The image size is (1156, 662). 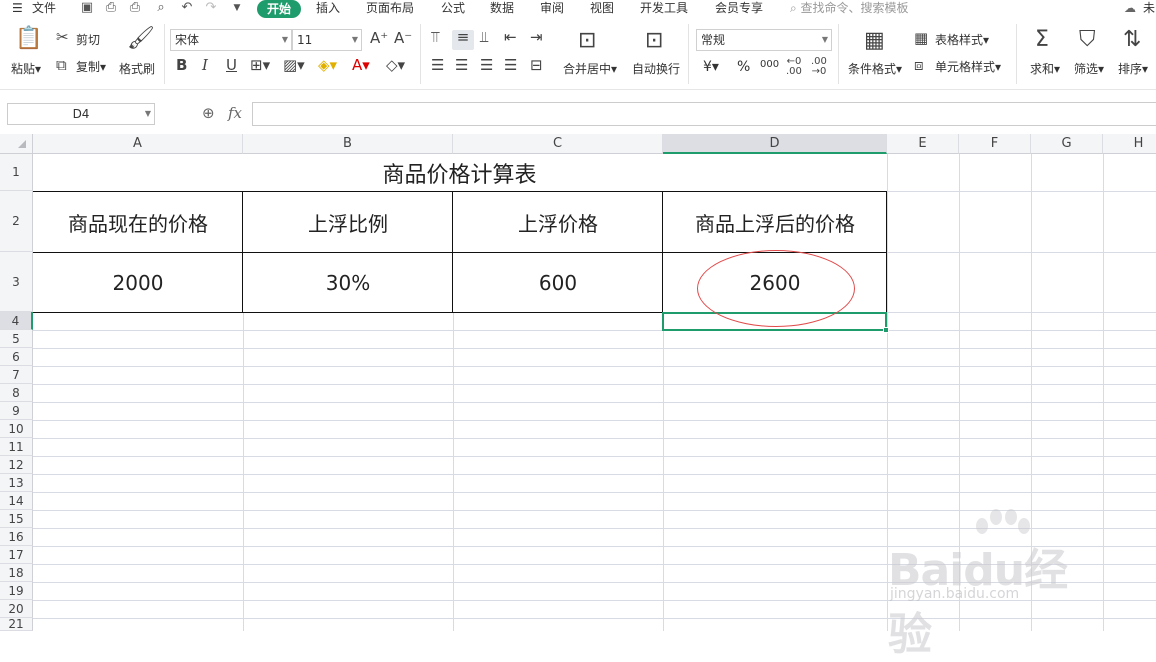 What do you see at coordinates (453, 8) in the screenshot?
I see `tab-formulas: 公式` at bounding box center [453, 8].